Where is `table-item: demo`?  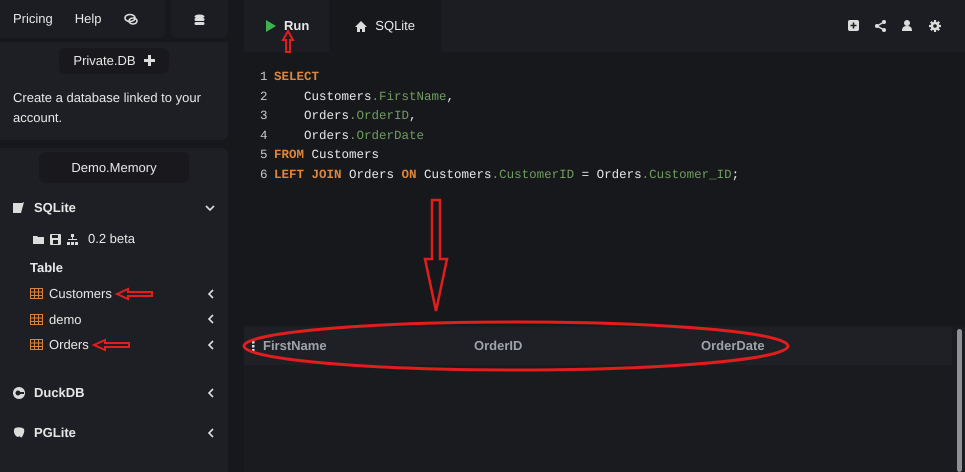 table-item: demo is located at coordinates (114, 319).